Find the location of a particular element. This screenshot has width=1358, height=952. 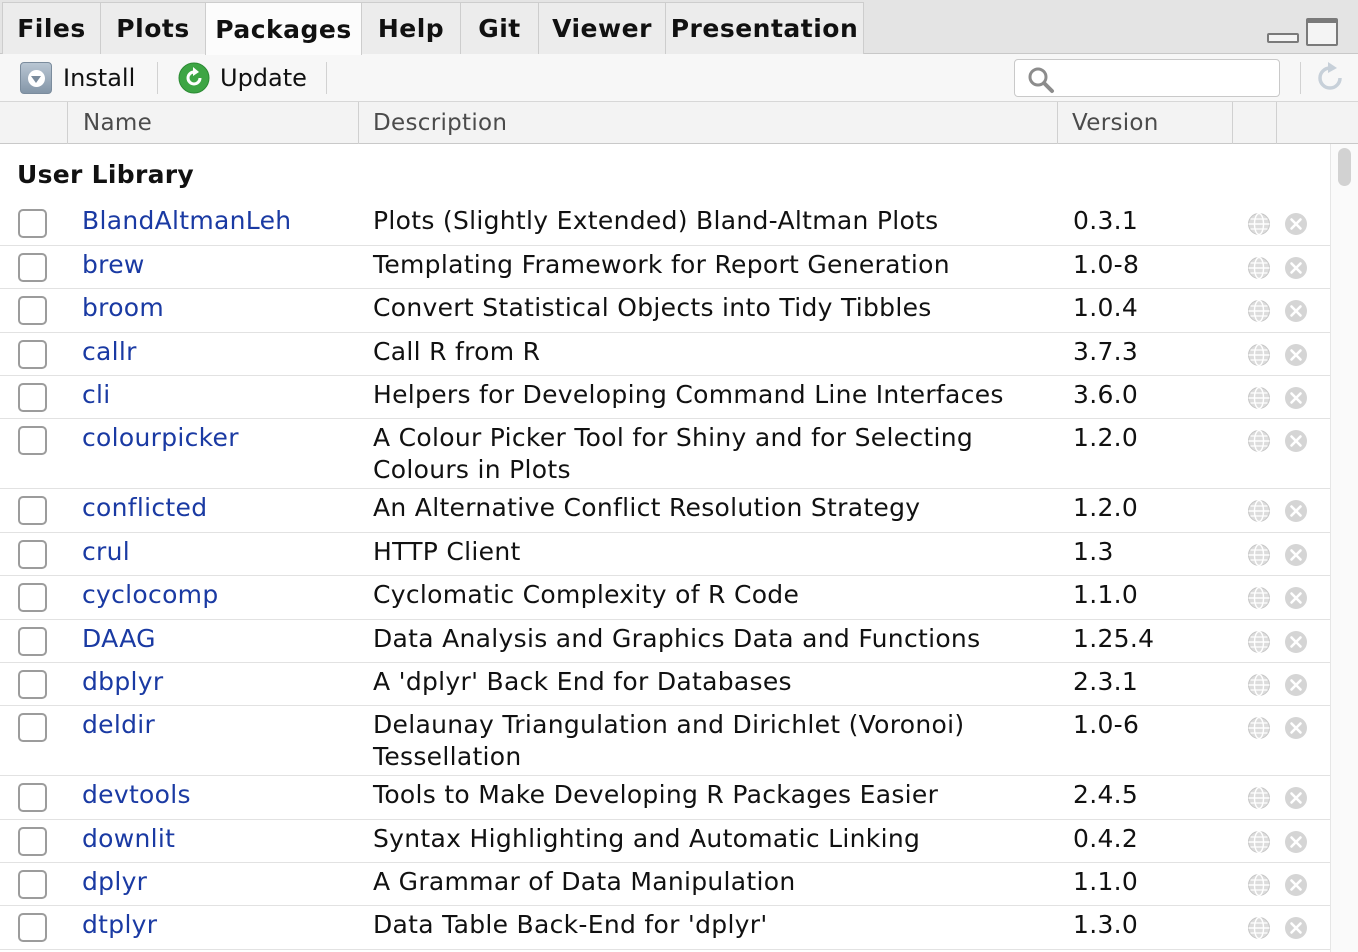

package-name-link: callr is located at coordinates (109, 351).